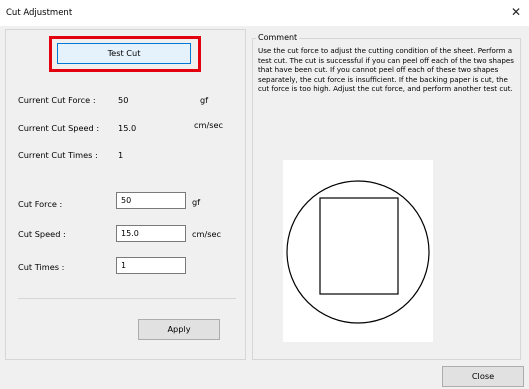  I want to click on current-cut-force-unit: gf, so click(204, 100).